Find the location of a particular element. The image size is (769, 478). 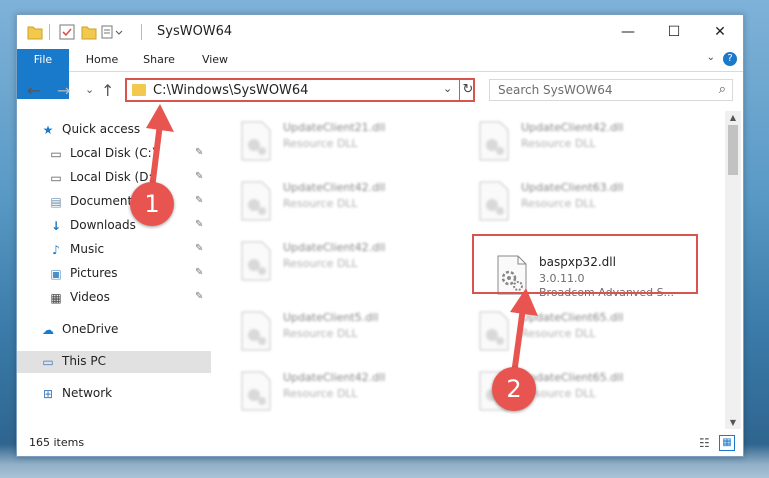

search-box: Search SysWOW64 ⌕ is located at coordinates (611, 90).